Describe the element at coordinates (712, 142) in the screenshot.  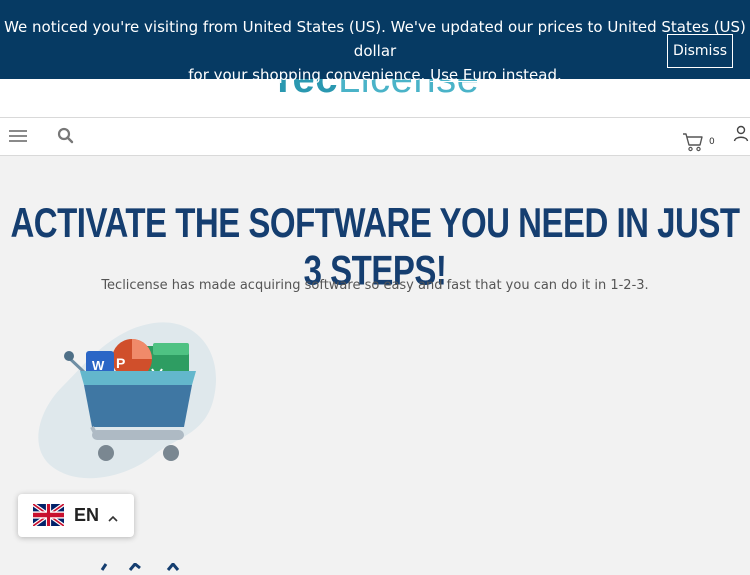
I see `cart-count: 0` at that location.